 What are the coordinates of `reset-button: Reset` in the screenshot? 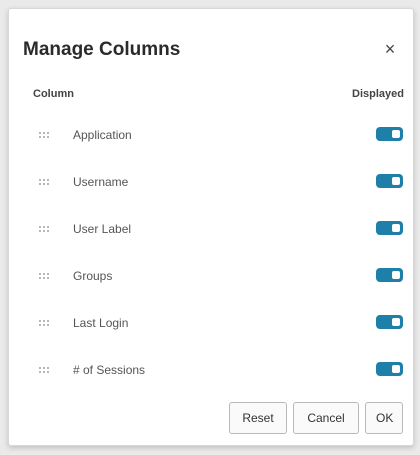 It's located at (258, 418).